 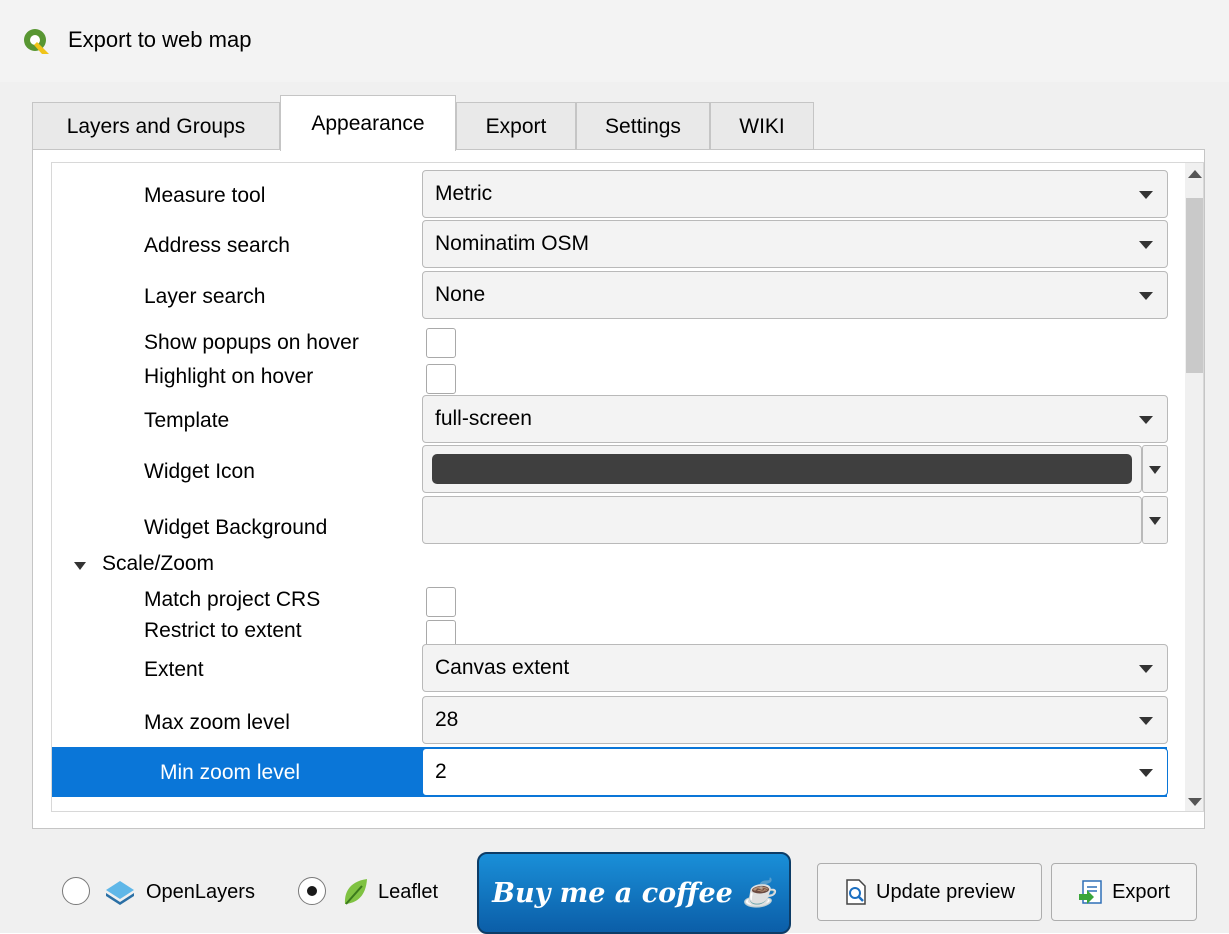 I want to click on scroll-up-arrow-icon, so click(x=1195, y=174).